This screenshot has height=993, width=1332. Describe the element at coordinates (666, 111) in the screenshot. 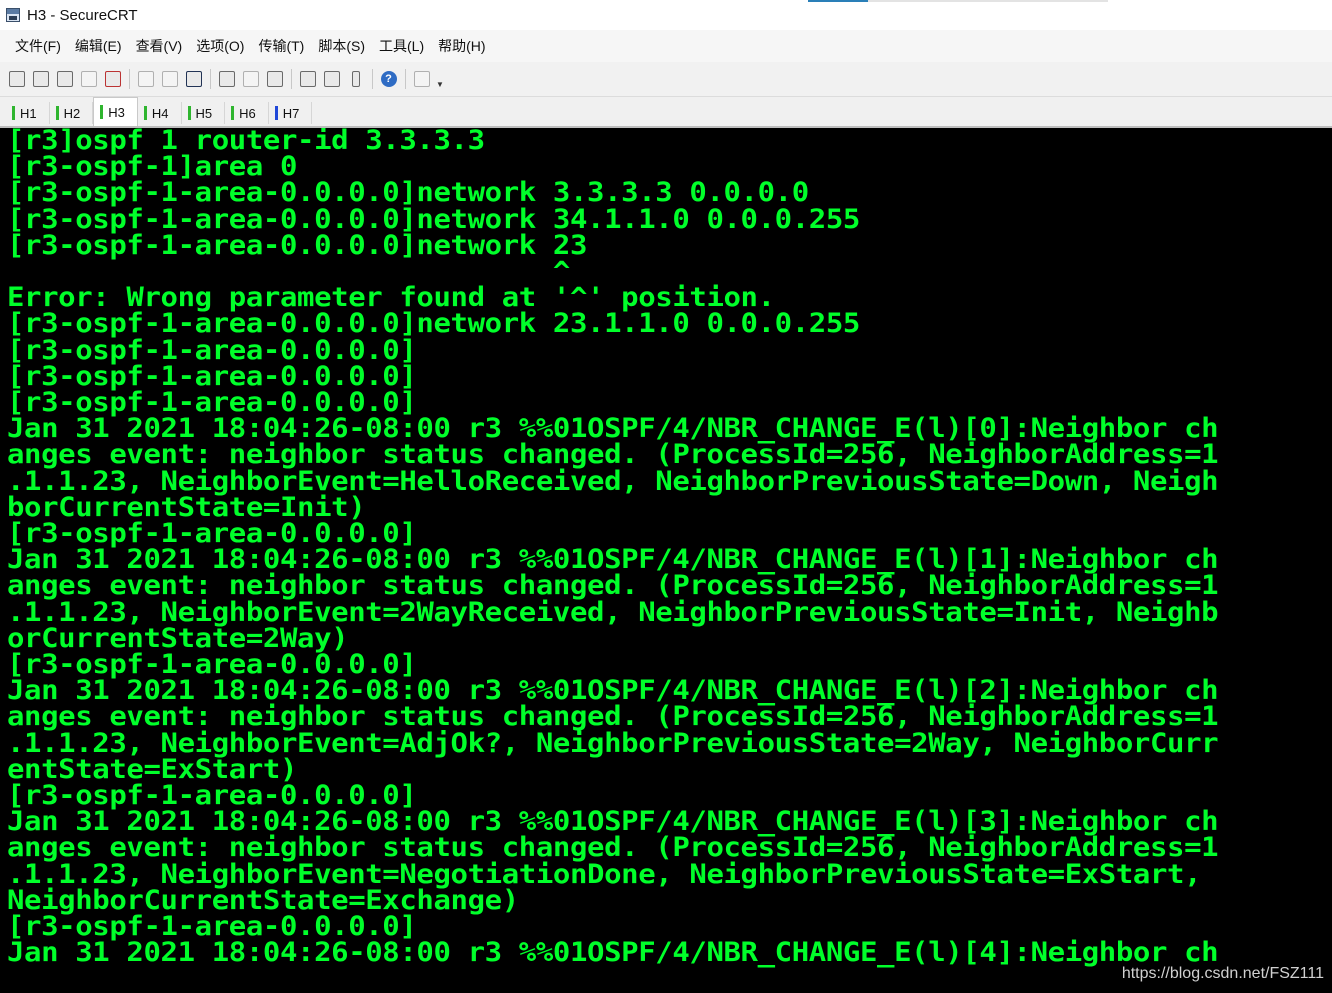

I see `session-tab-bar: H1 H2 H3 H4 H5 H6 H7` at that location.